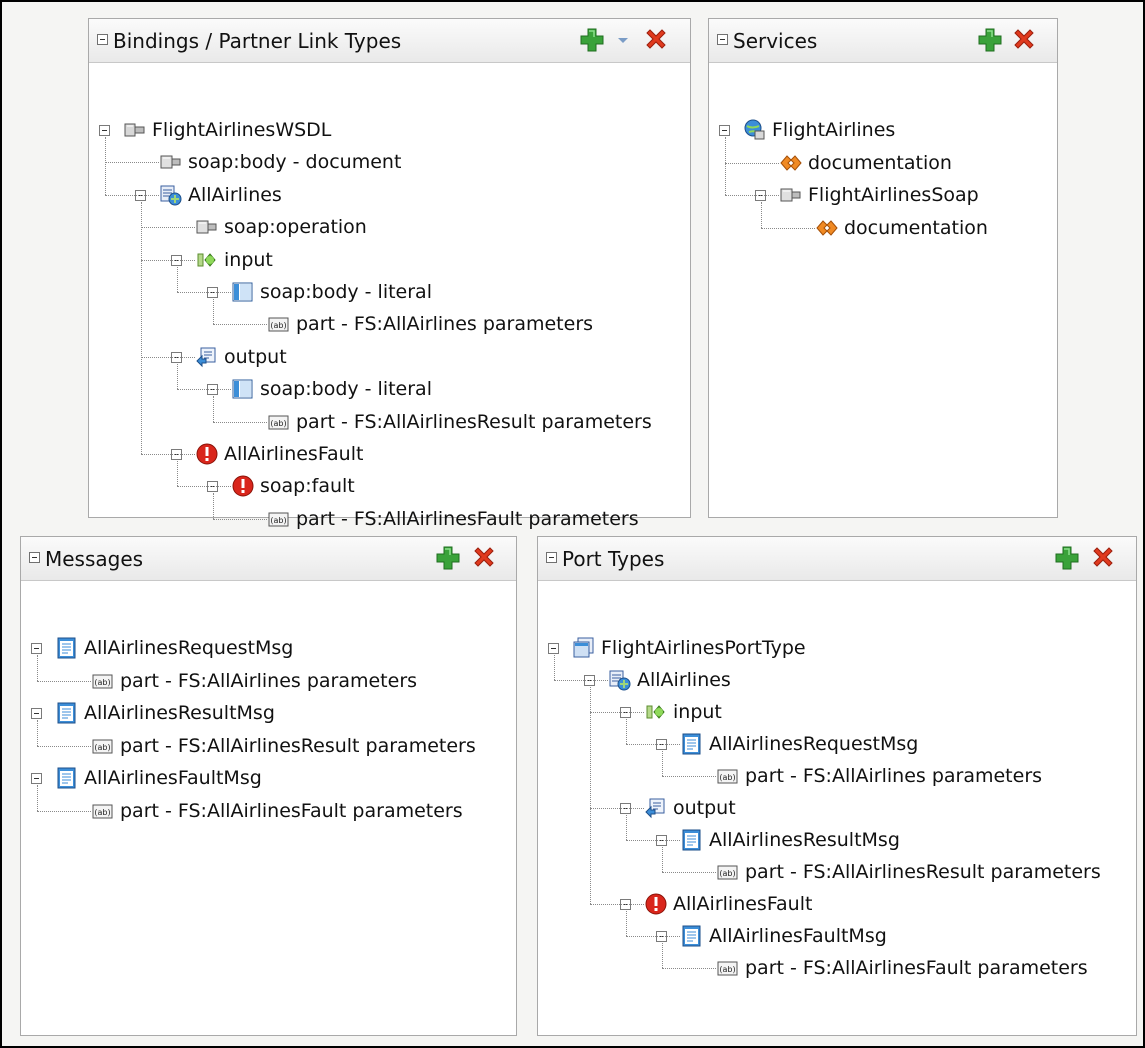  What do you see at coordinates (883, 41) in the screenshot?
I see `services-panel-header: Services` at bounding box center [883, 41].